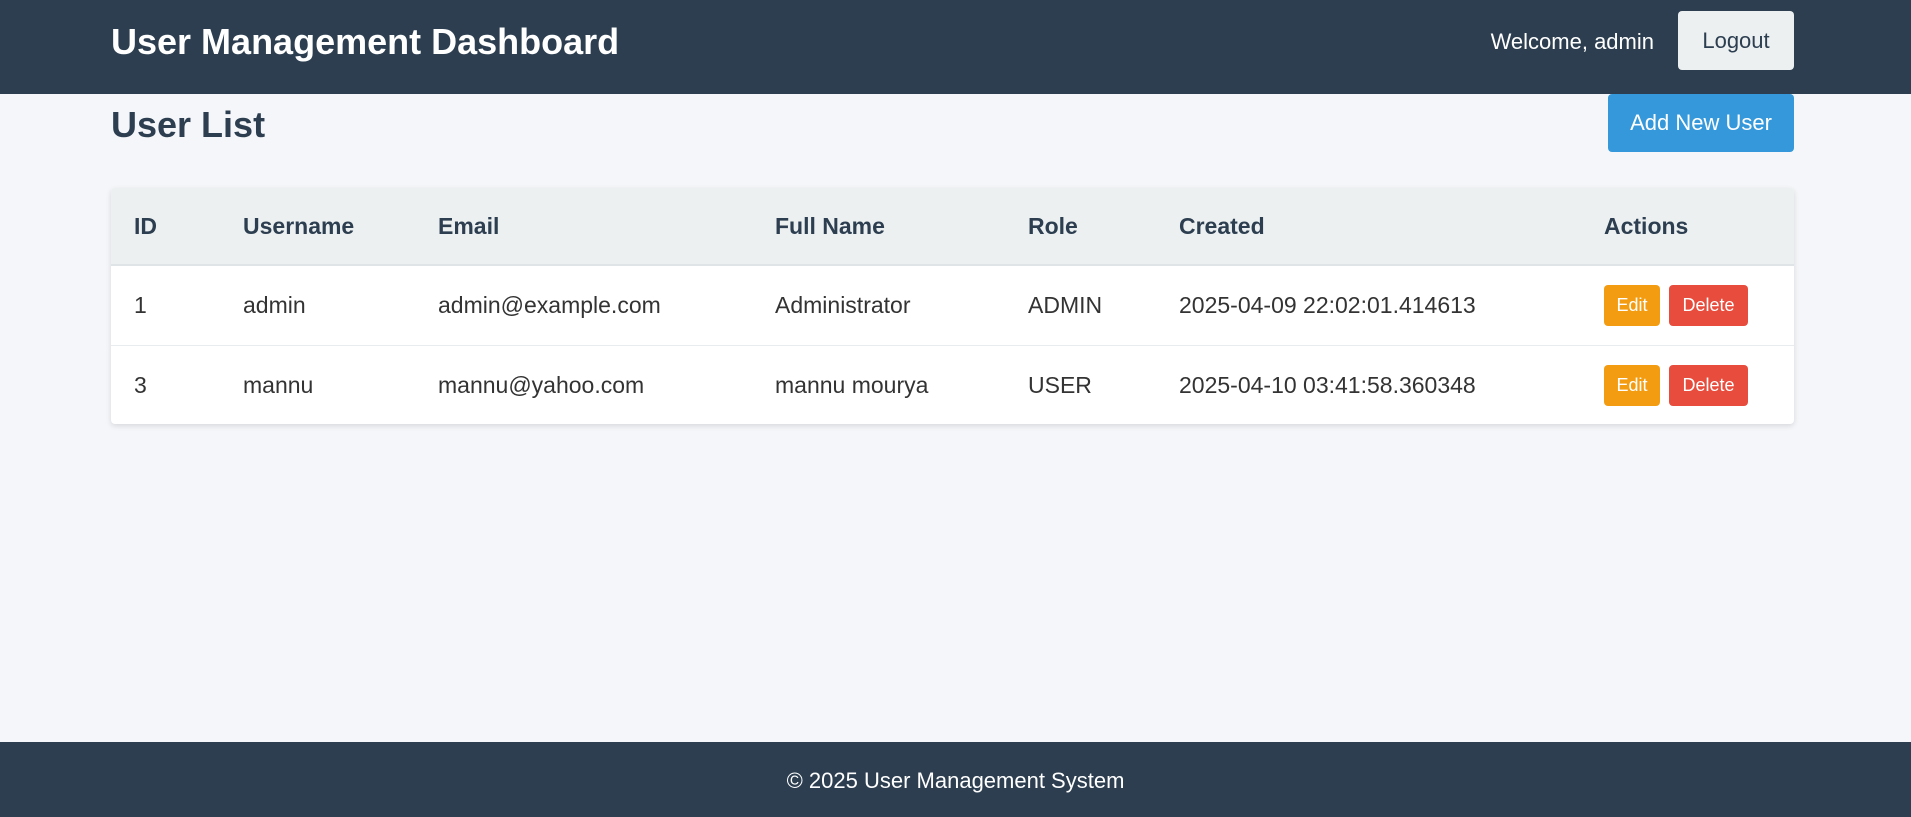 This screenshot has width=1911, height=817. What do you see at coordinates (140, 304) in the screenshot?
I see `cell-id: 1` at bounding box center [140, 304].